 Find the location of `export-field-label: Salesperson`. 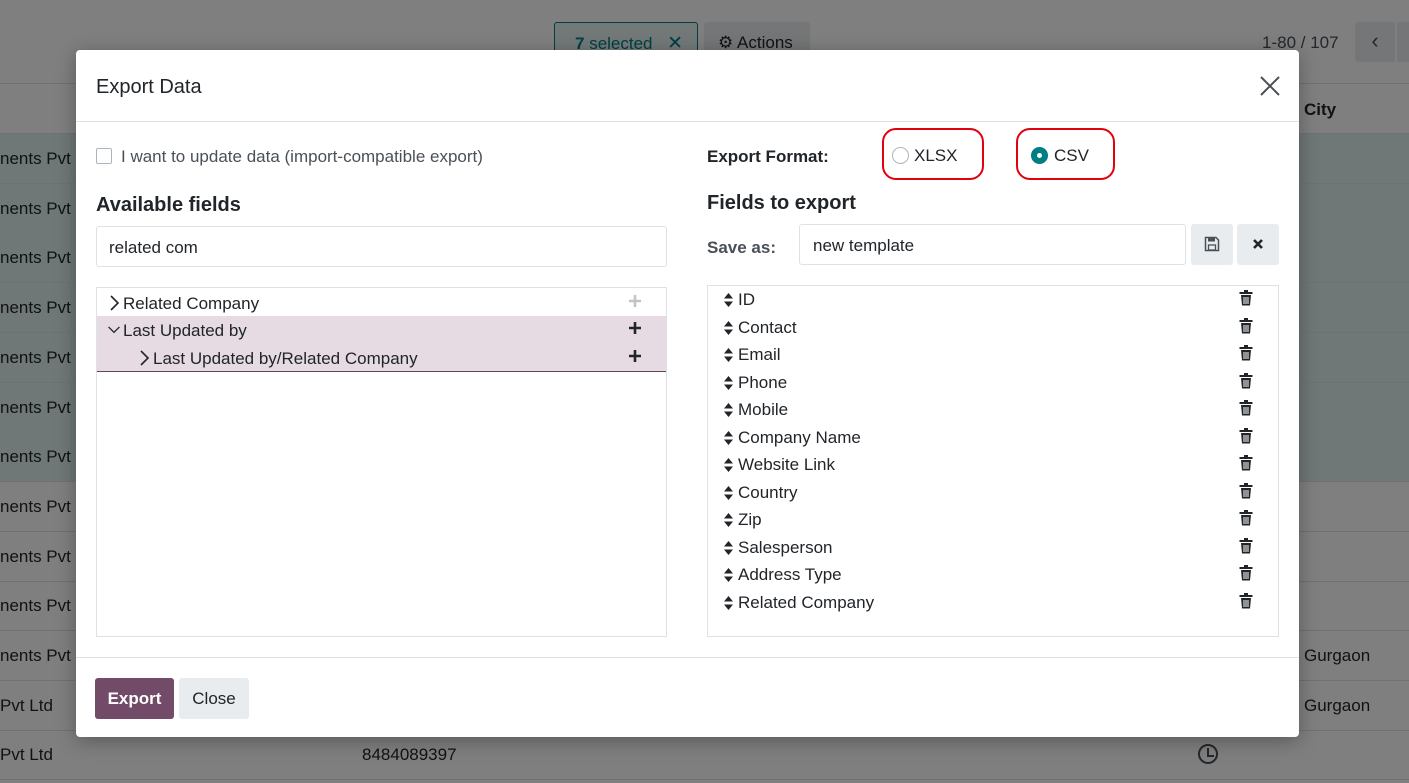

export-field-label: Salesperson is located at coordinates (785, 547).